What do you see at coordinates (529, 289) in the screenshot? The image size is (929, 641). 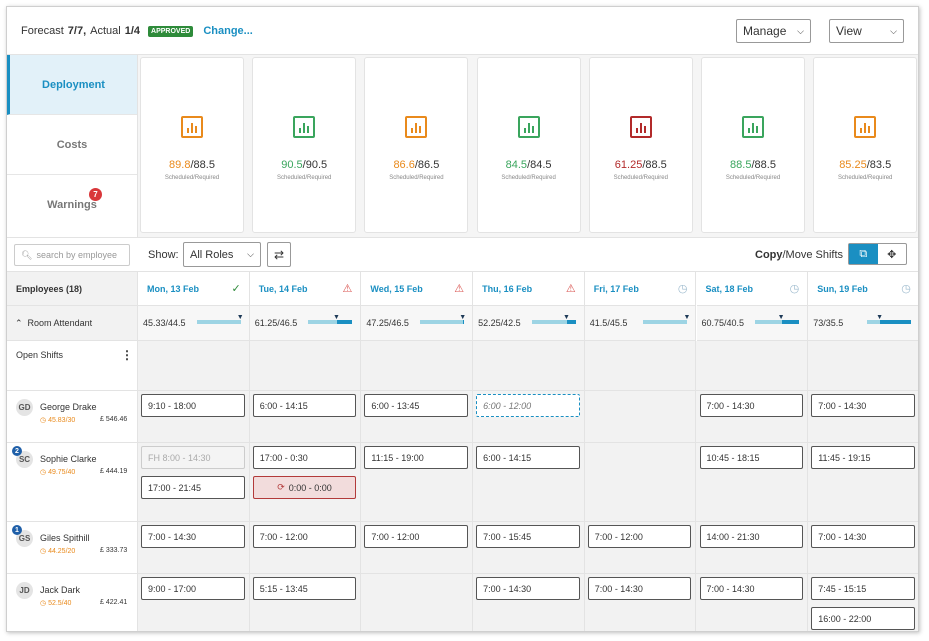 I see `day-header: Thu, 16 Feb ⚠` at bounding box center [529, 289].